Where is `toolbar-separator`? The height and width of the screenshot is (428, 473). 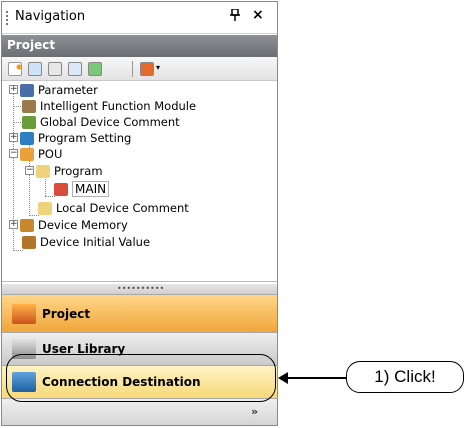
toolbar-separator is located at coordinates (132, 69).